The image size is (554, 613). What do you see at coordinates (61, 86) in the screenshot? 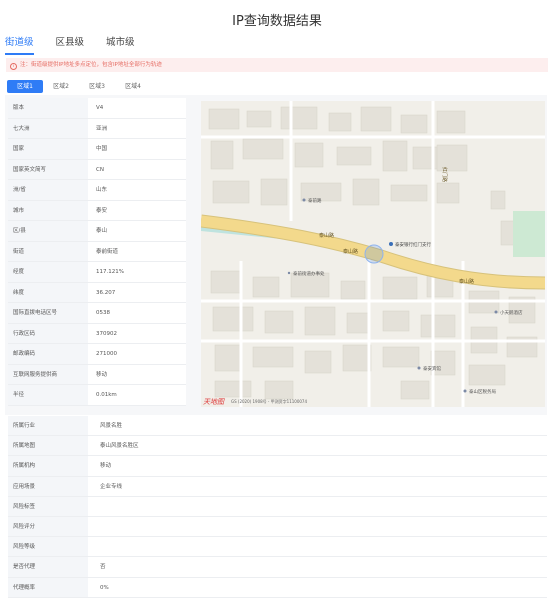
I see `tab-region-2: 区域2` at bounding box center [61, 86].